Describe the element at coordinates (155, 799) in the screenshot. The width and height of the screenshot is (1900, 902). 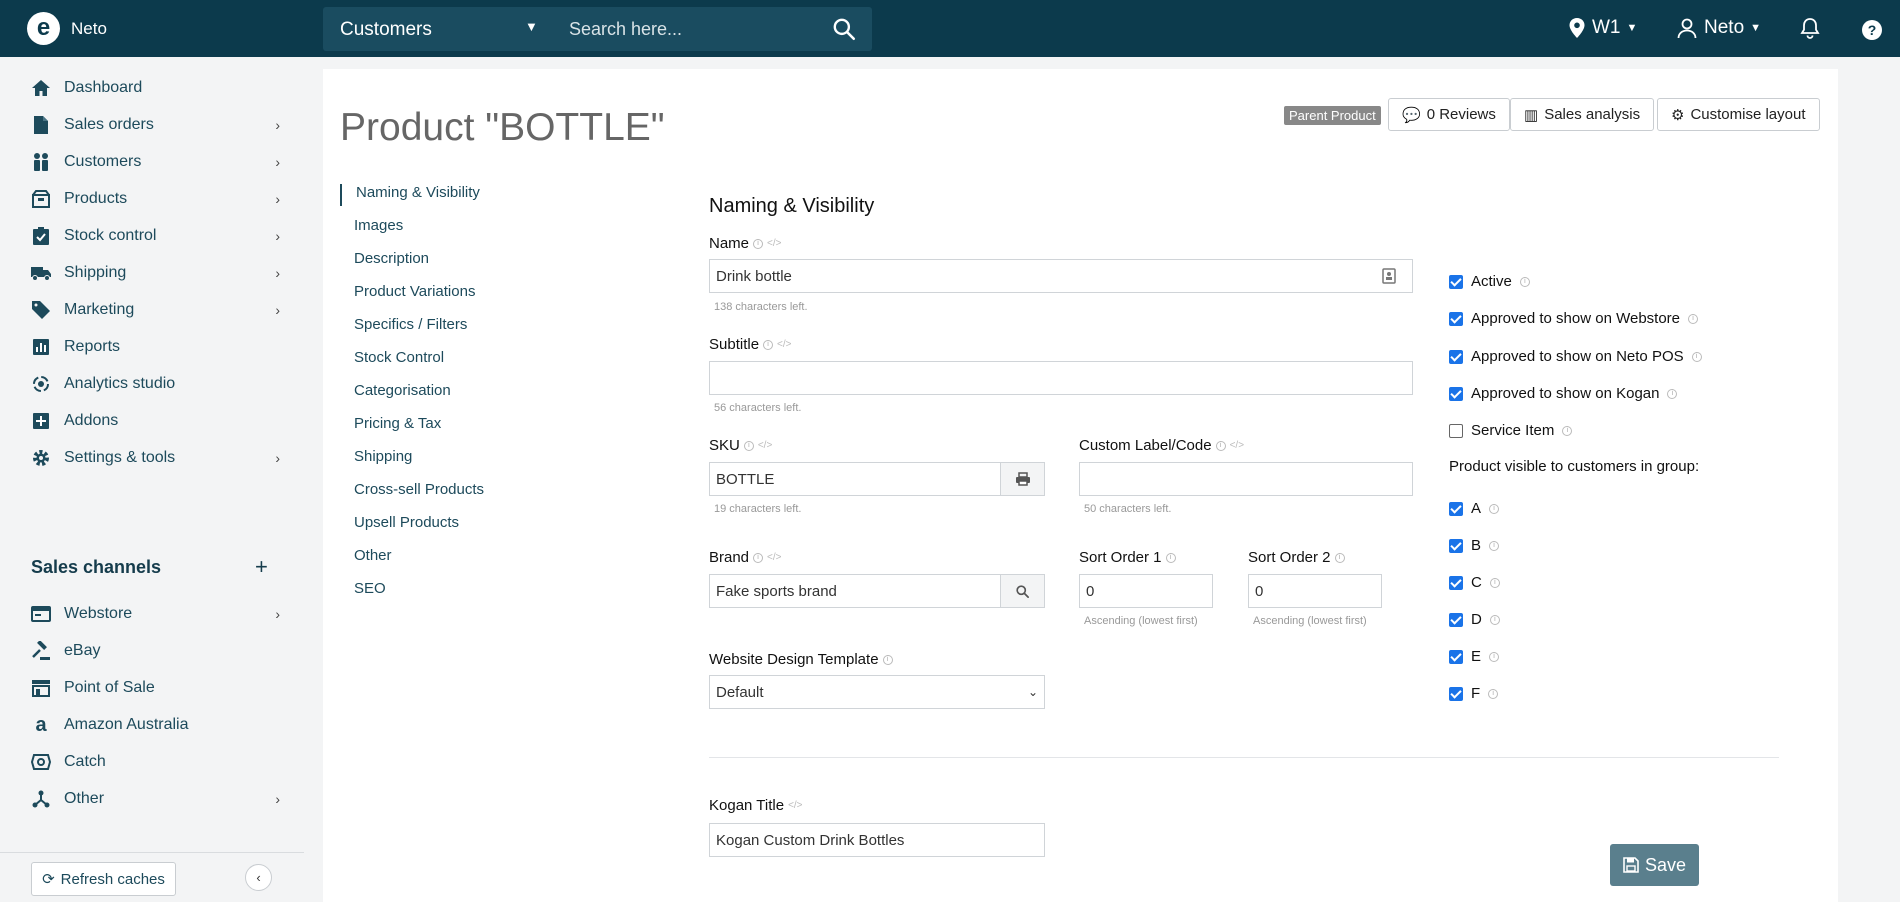
I see `sidebar-item-other: Other ›` at that location.